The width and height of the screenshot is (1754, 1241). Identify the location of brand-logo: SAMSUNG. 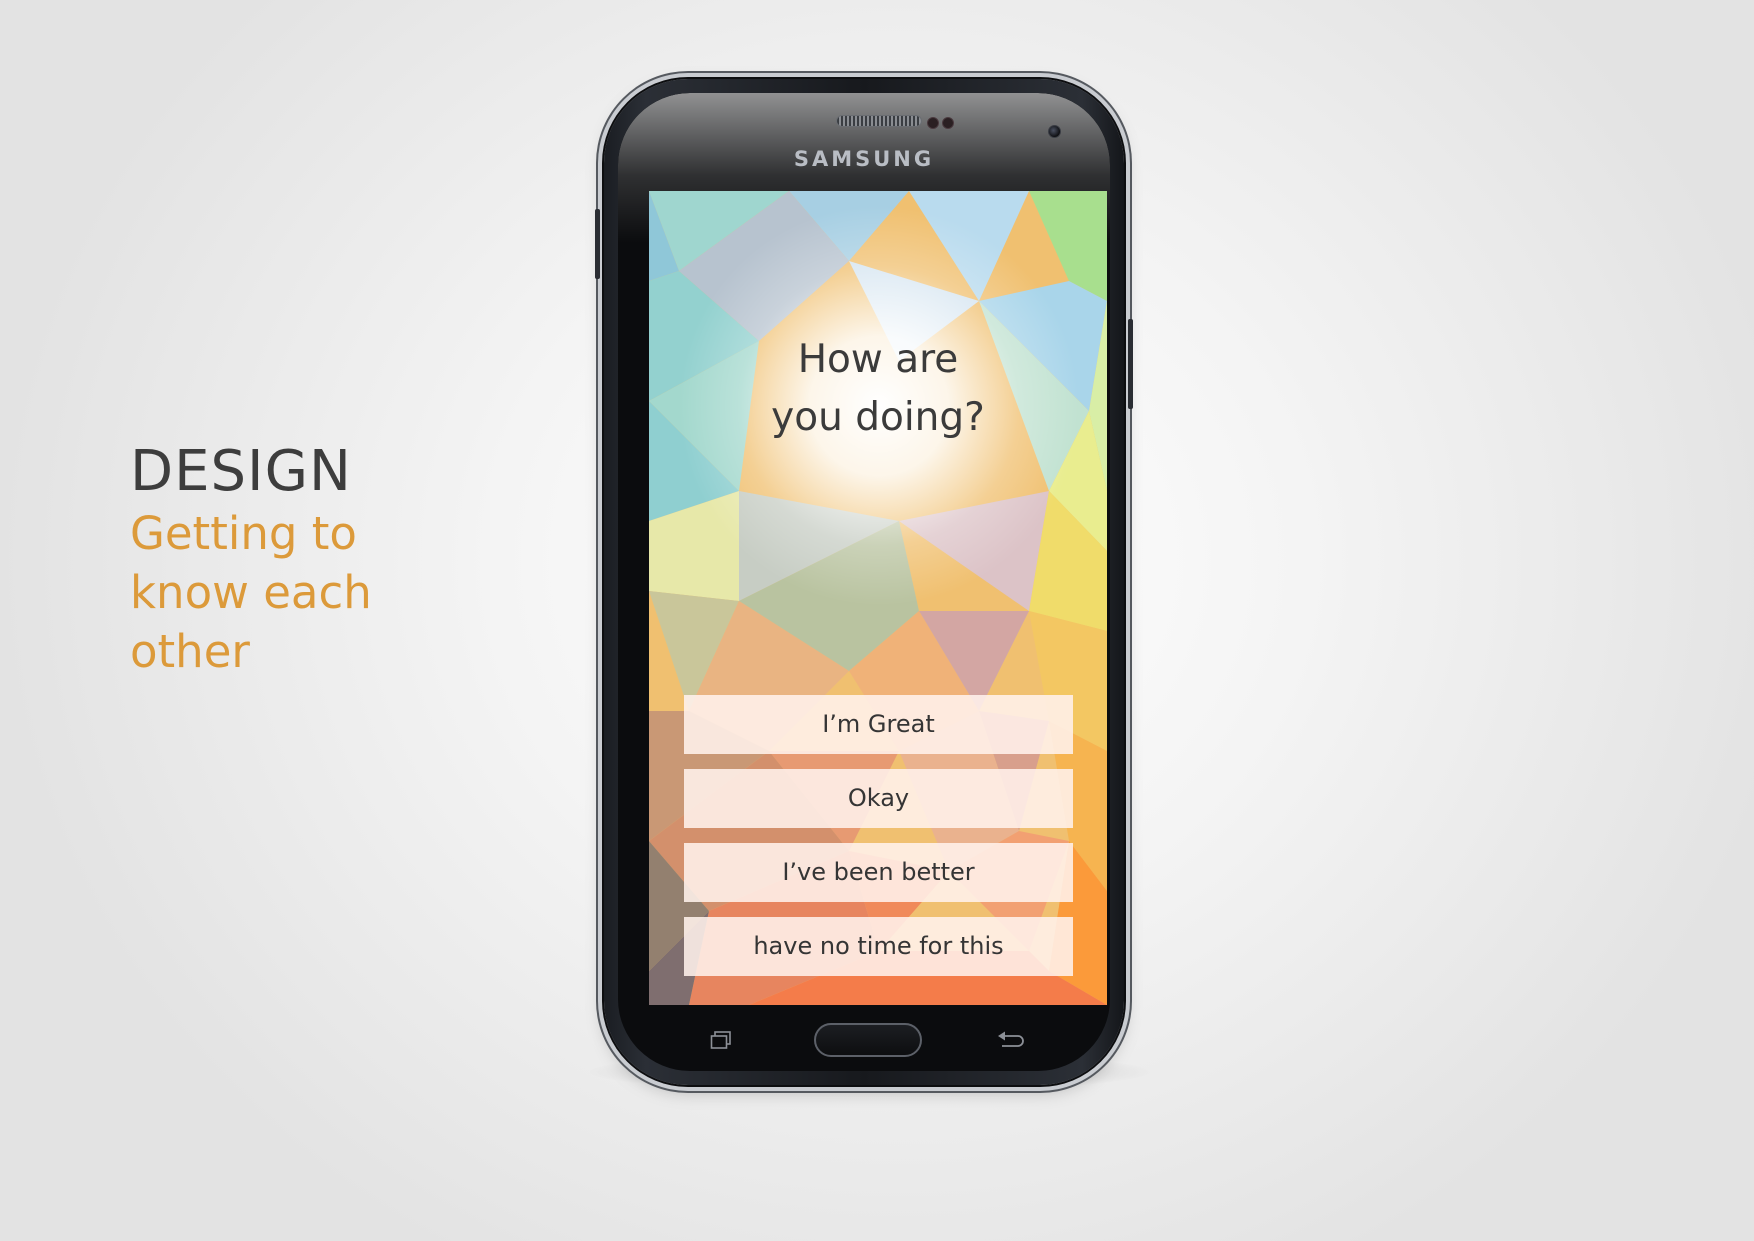
(864, 159).